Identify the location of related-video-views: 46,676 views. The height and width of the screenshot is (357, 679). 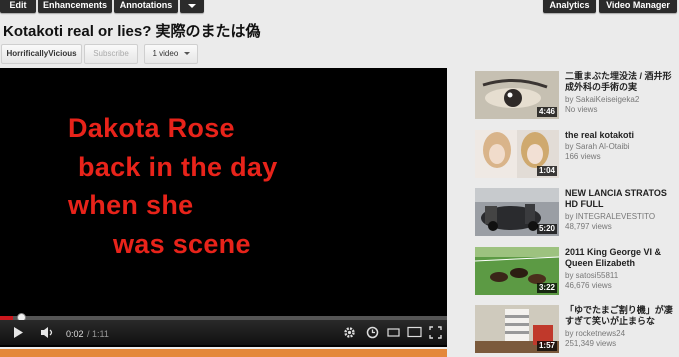
(588, 285).